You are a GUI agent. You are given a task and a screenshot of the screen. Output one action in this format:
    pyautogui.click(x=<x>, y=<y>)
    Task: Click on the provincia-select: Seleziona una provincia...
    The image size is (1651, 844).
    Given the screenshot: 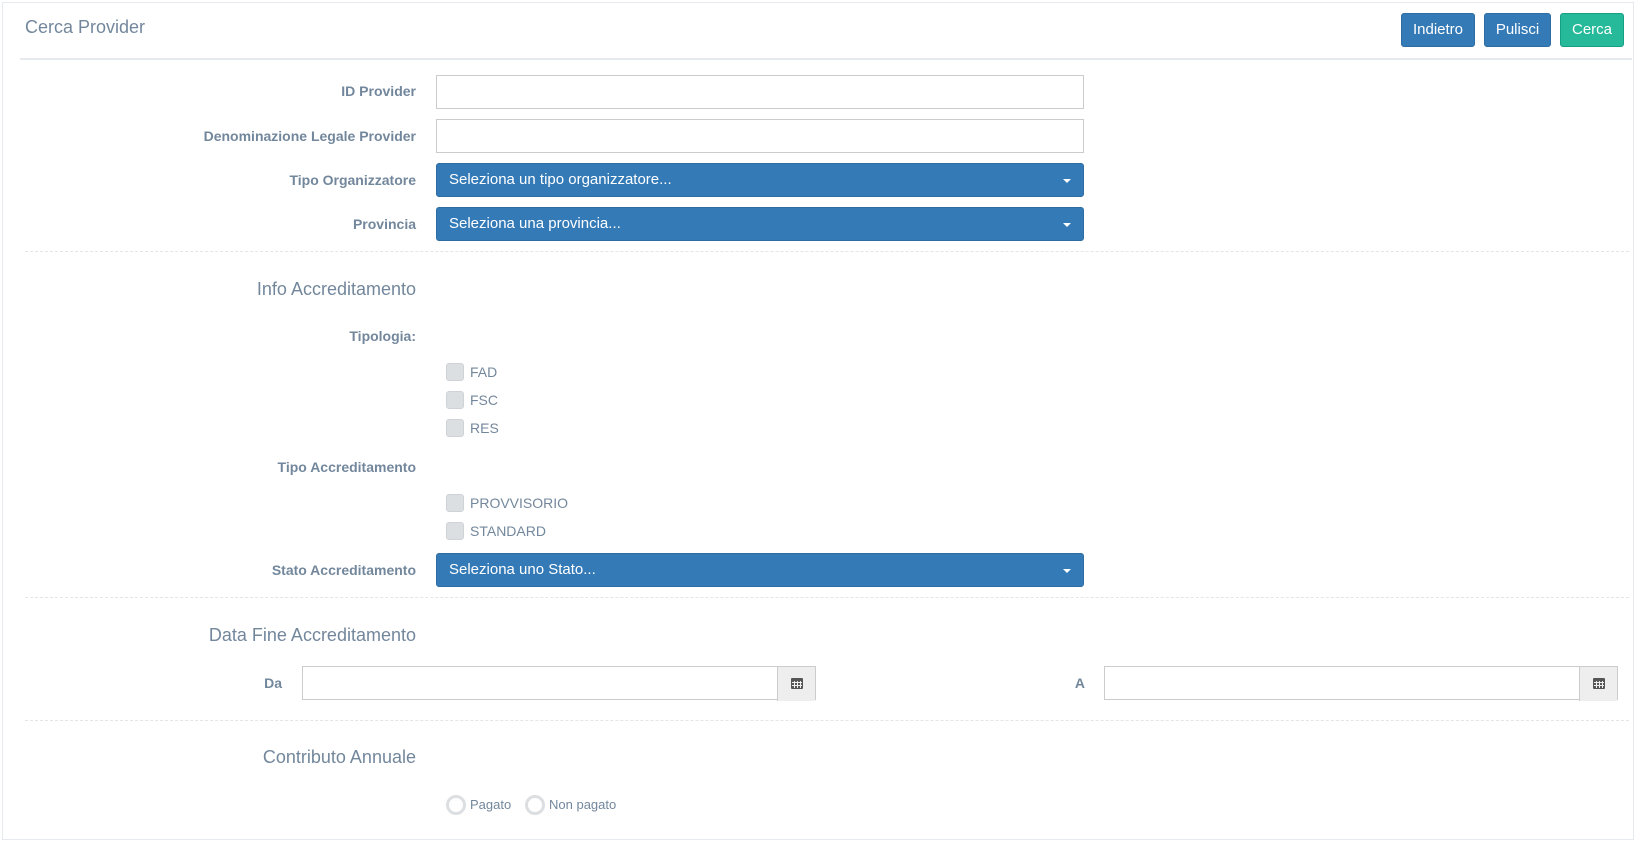 What is the action you would take?
    pyautogui.click(x=760, y=224)
    